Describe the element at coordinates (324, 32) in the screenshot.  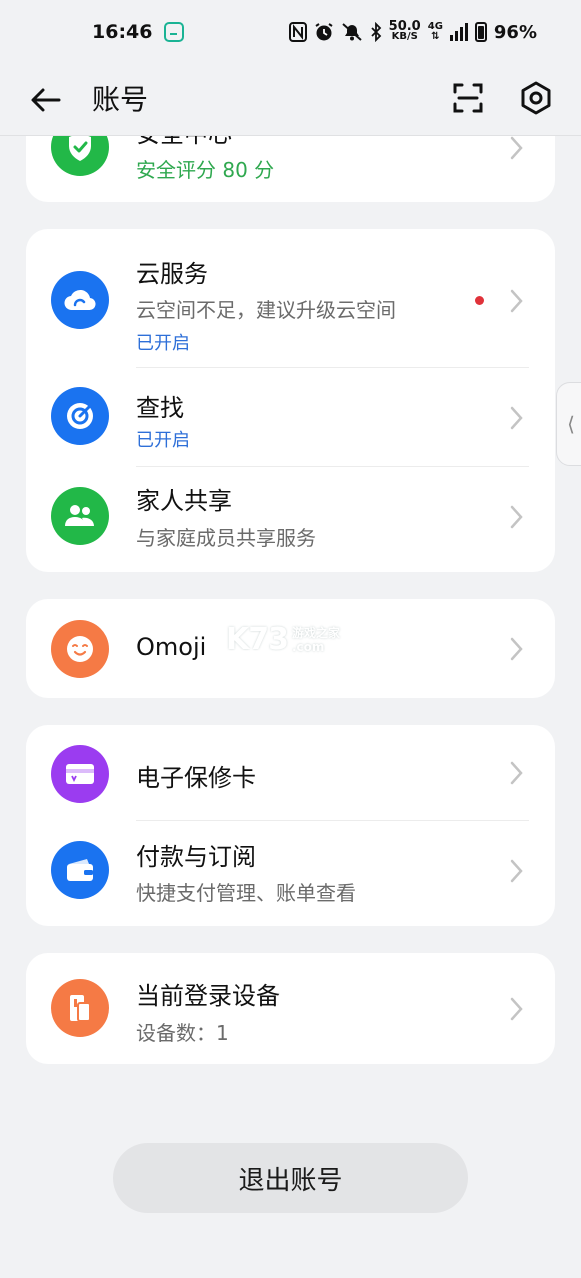
I see `alarm-icon` at that location.